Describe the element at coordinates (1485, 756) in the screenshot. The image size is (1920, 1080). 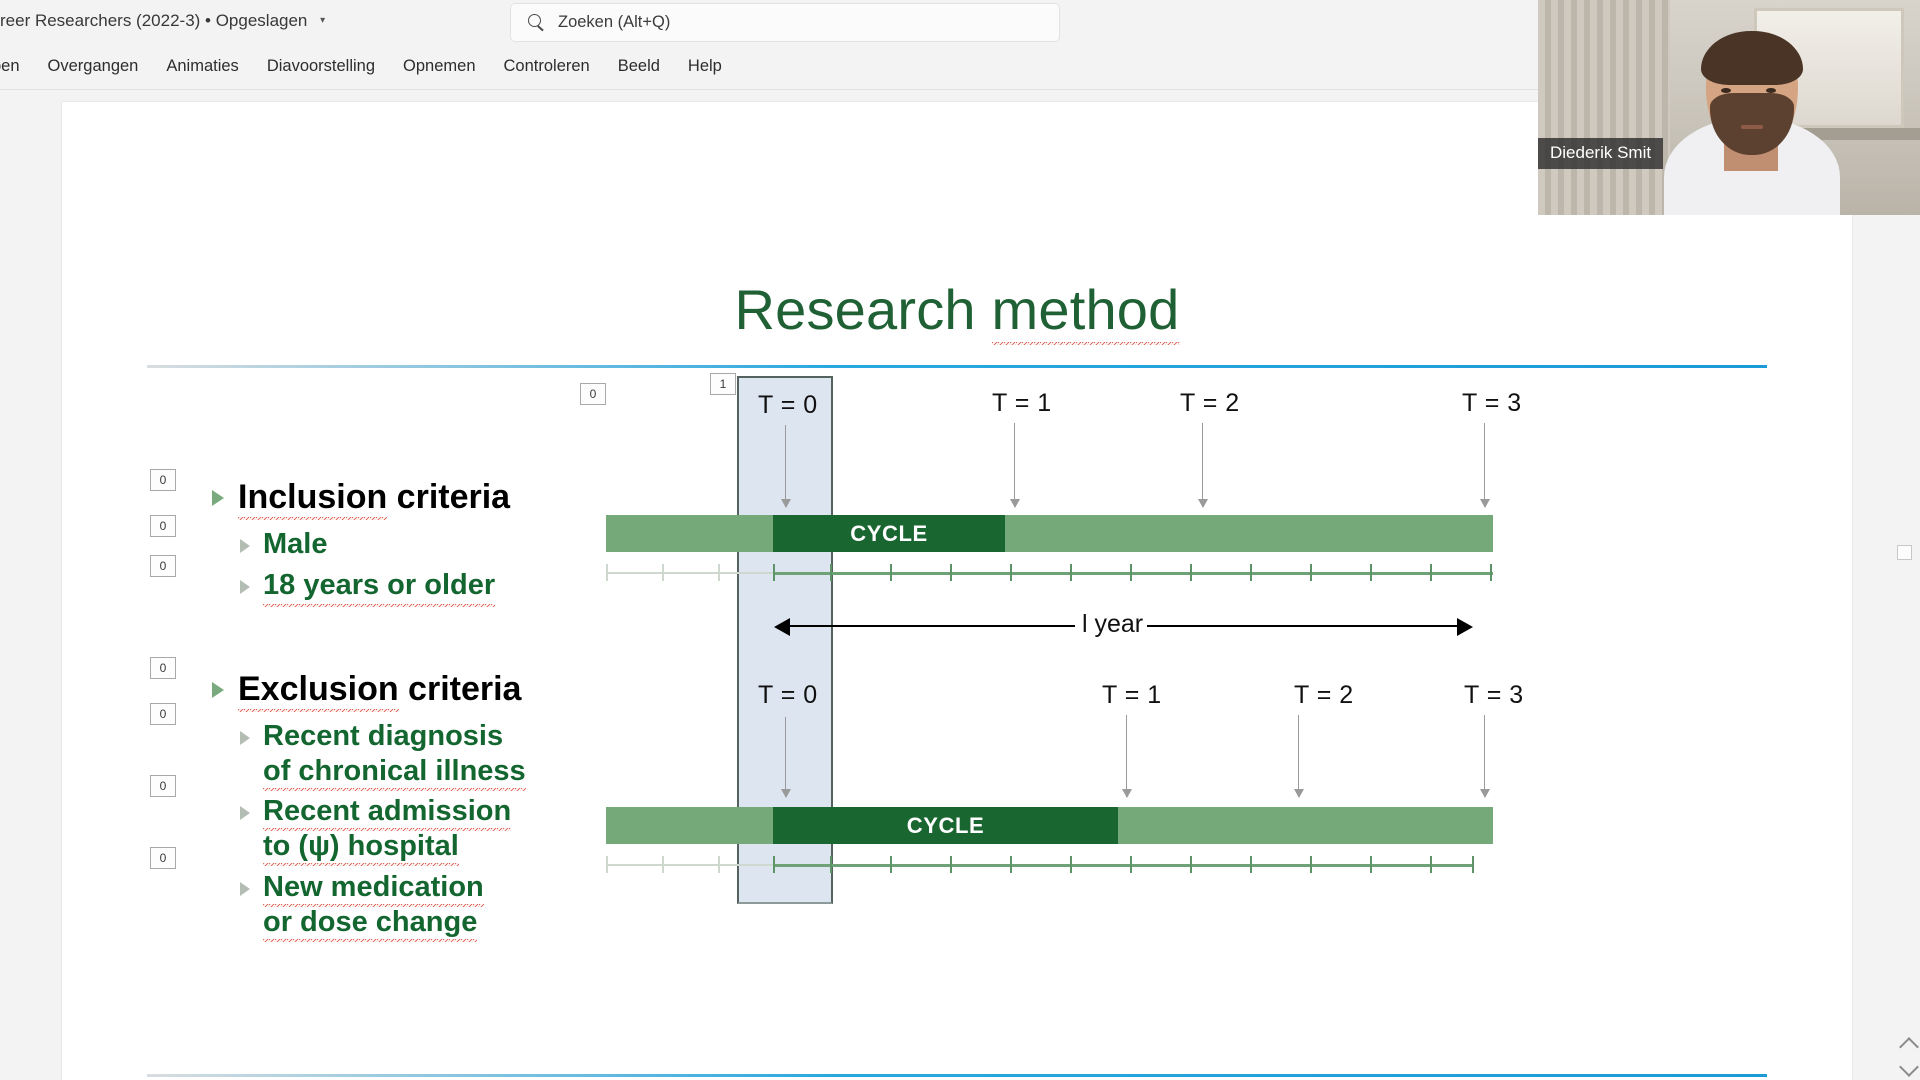
I see `lower-arrow-t3` at that location.